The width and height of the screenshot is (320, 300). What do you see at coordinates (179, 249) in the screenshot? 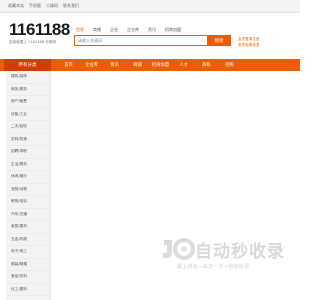
I see `watermark-logo-icon` at bounding box center [179, 249].